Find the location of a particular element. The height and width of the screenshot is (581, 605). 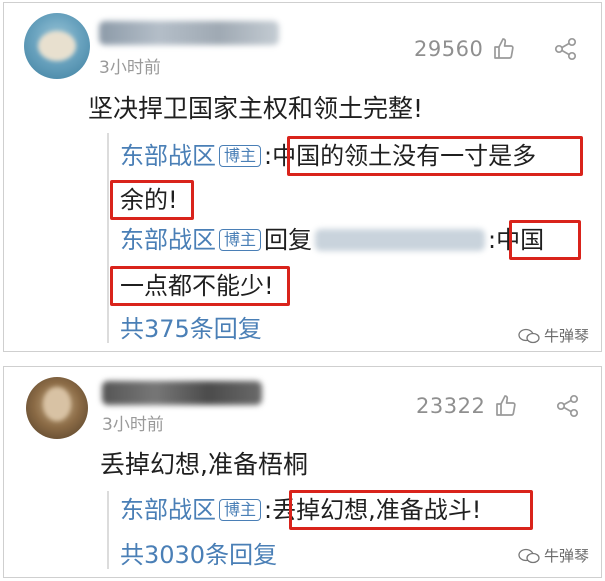

reply-line: 东部战区 博主 回复:中国 is located at coordinates (332, 240).